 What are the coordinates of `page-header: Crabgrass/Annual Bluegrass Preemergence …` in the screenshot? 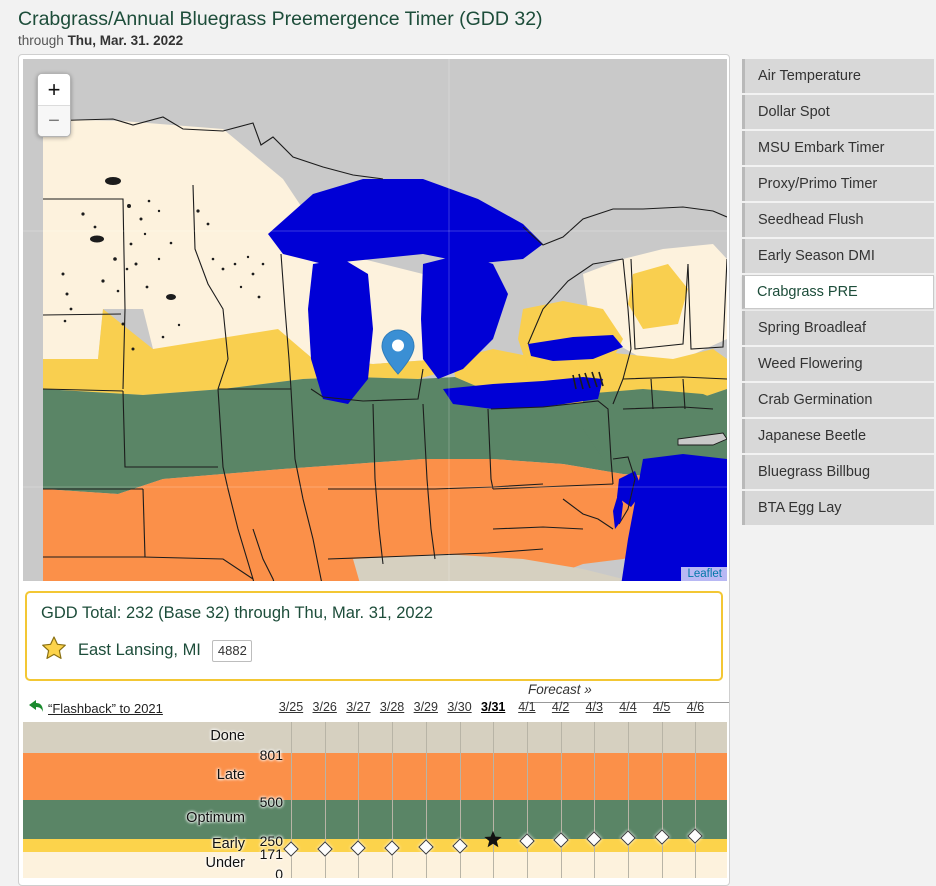 It's located at (468, 27).